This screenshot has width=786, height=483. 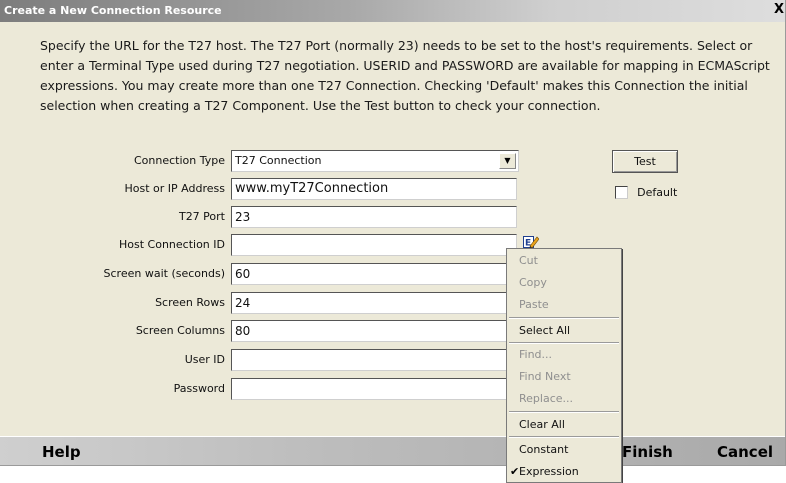 What do you see at coordinates (657, 192) in the screenshot?
I see `default-checkbox-label: Default` at bounding box center [657, 192].